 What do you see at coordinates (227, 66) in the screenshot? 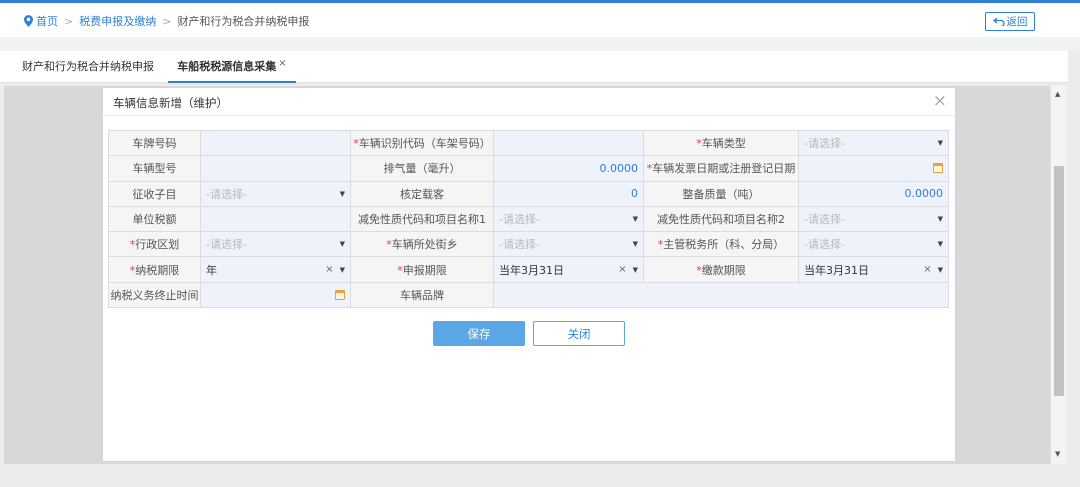
I see `tab-label: 车船税税源信息采集` at bounding box center [227, 66].